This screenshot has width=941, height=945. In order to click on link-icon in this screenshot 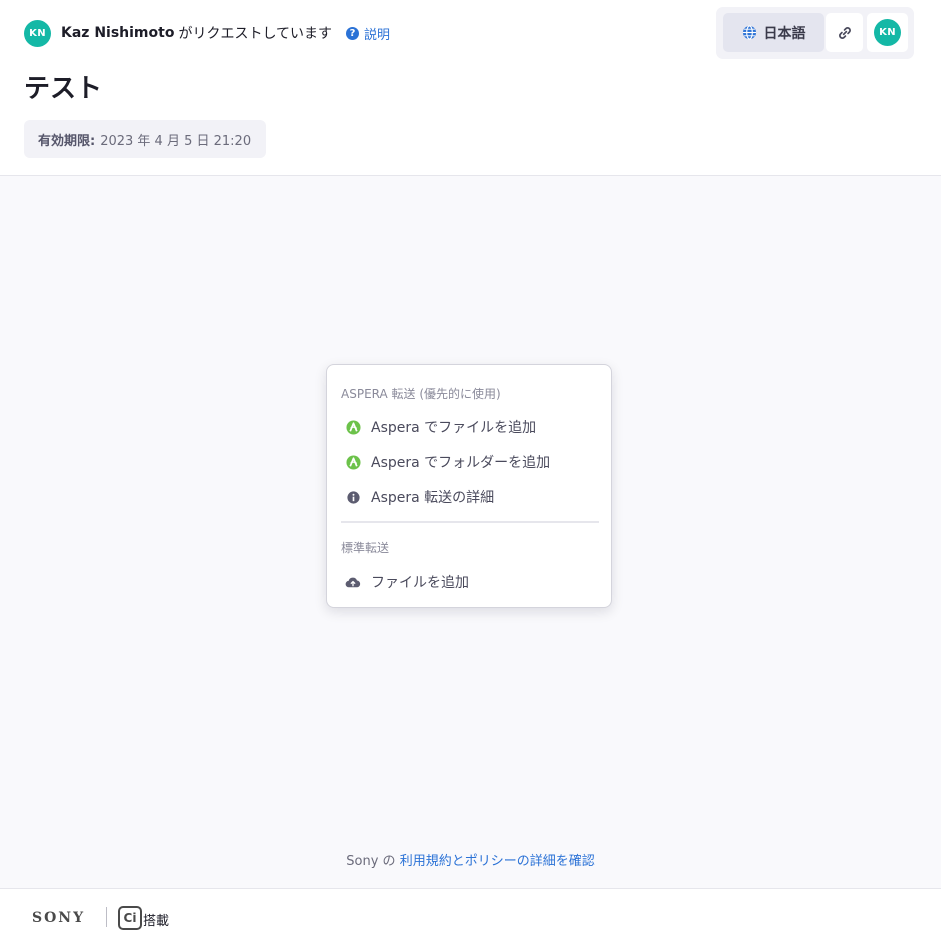, I will do `click(844, 32)`.